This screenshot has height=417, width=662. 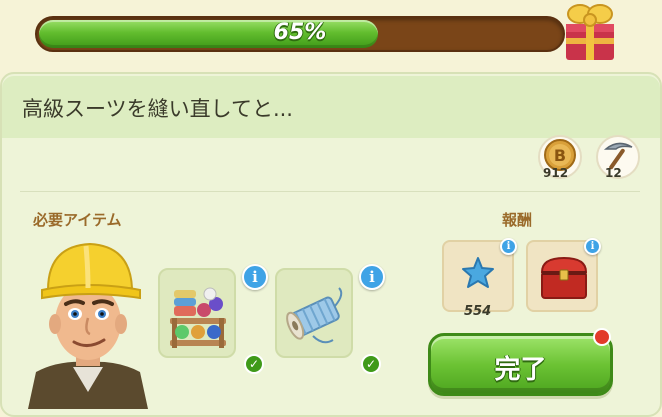 What do you see at coordinates (564, 277) in the screenshot?
I see `red-chest-icon` at bounding box center [564, 277].